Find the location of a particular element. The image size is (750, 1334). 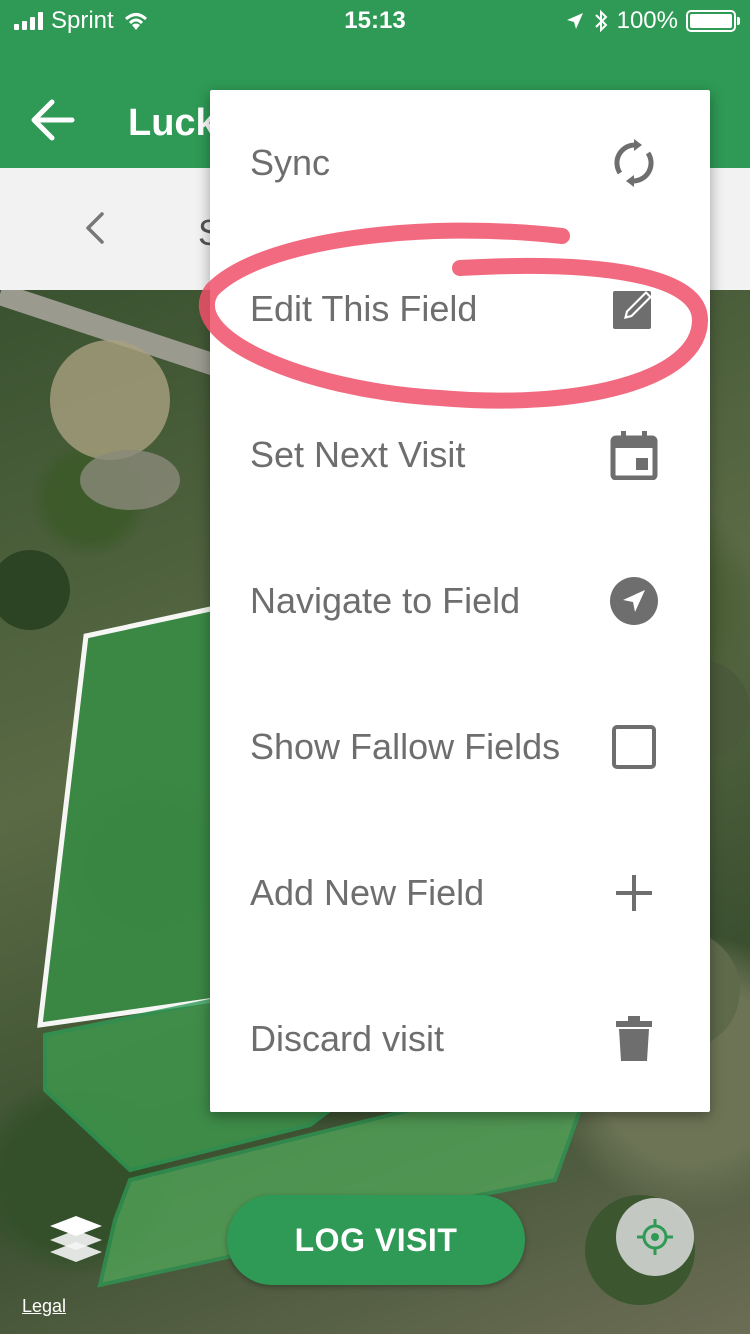

menu-item-label: Add New Field is located at coordinates (367, 892).